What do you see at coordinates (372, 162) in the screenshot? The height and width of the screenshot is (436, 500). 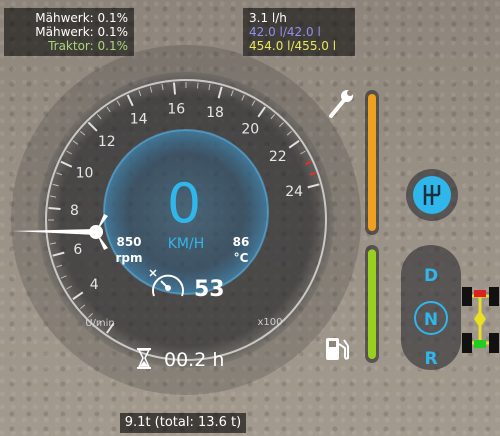 I see `damage-bar-fill` at bounding box center [372, 162].